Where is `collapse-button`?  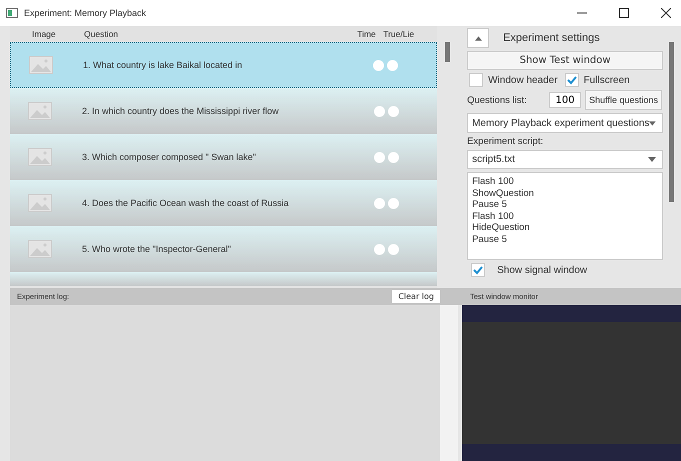 collapse-button is located at coordinates (478, 38).